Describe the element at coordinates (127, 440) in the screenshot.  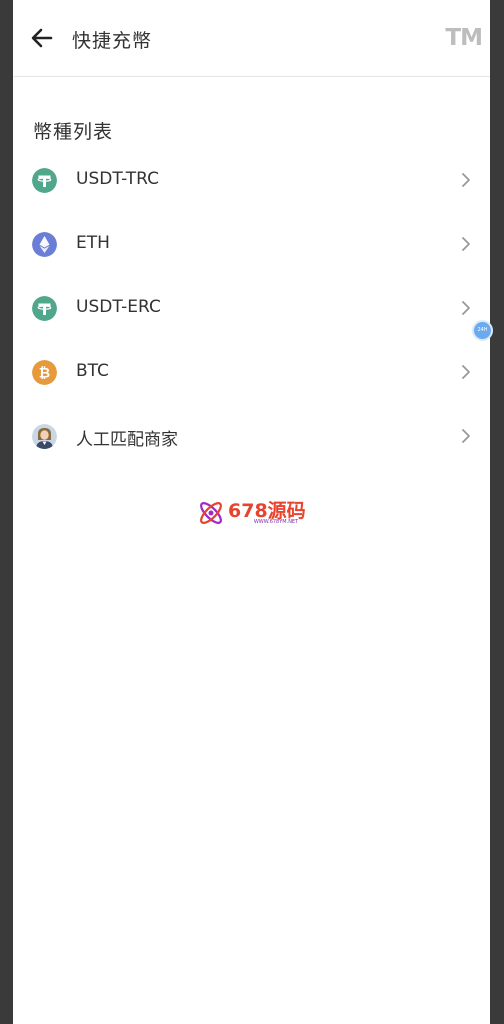
I see `currency-label: 人工匹配商家` at that location.